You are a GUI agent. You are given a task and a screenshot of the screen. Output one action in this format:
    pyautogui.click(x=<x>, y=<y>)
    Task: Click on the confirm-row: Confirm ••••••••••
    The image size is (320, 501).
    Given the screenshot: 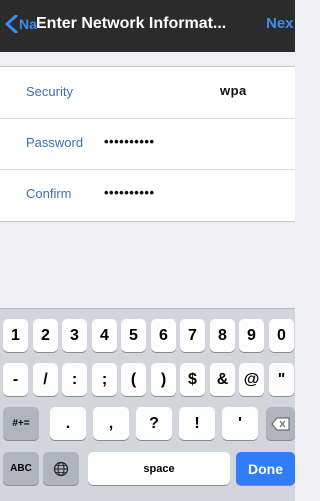 What is the action you would take?
    pyautogui.click(x=147, y=194)
    